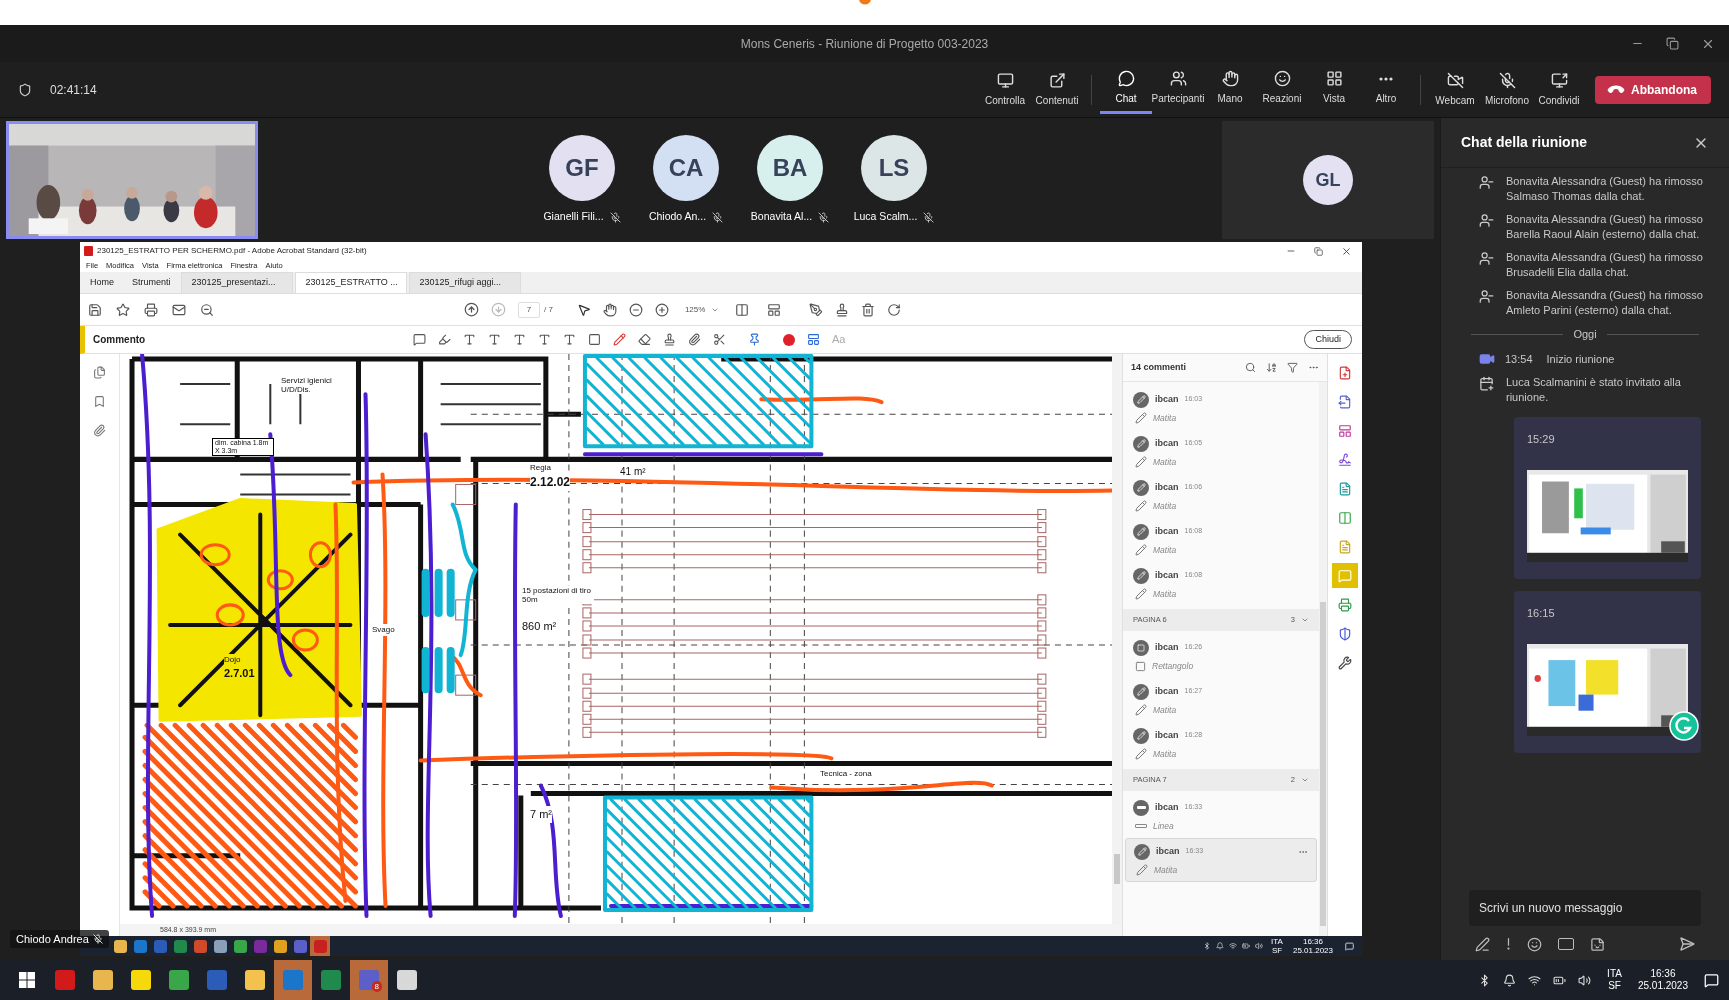  What do you see at coordinates (1220, 946) in the screenshot?
I see `notification-icon` at bounding box center [1220, 946].